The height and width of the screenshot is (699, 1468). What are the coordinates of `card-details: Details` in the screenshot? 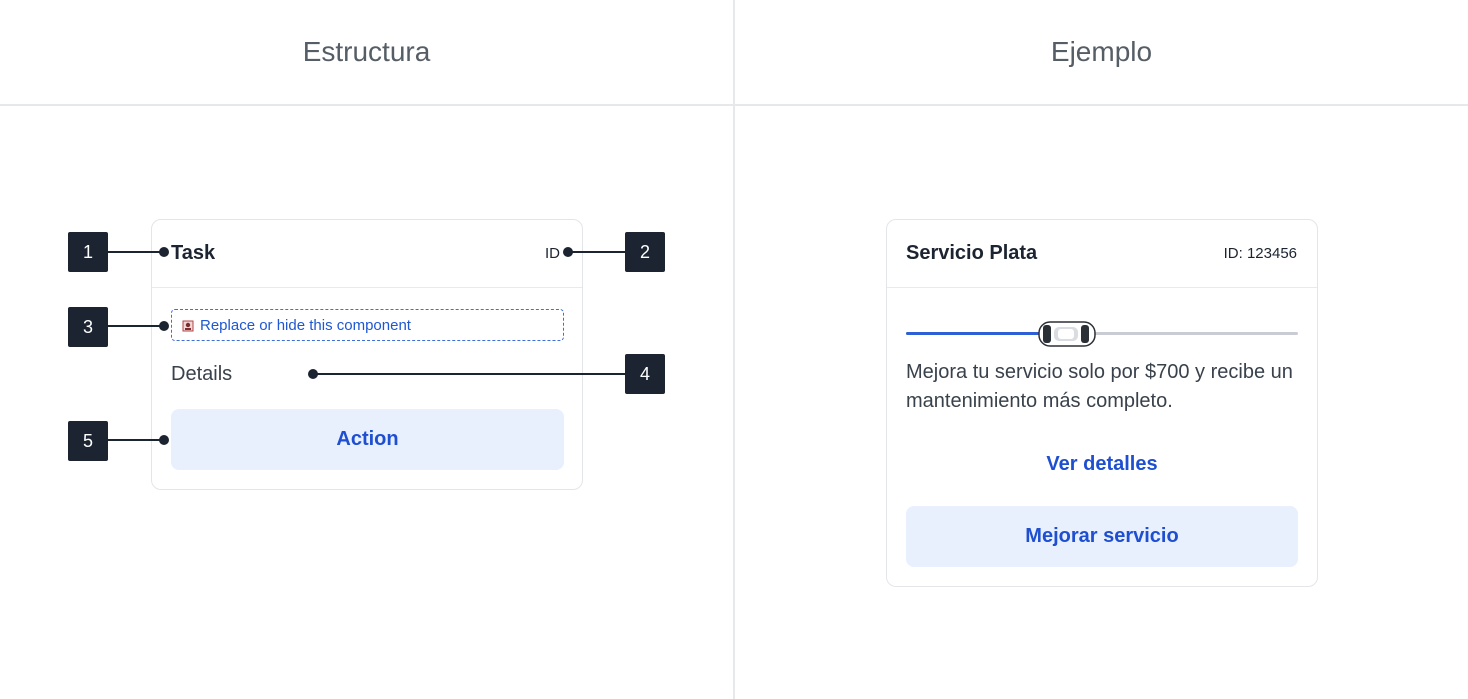 It's located at (202, 374).